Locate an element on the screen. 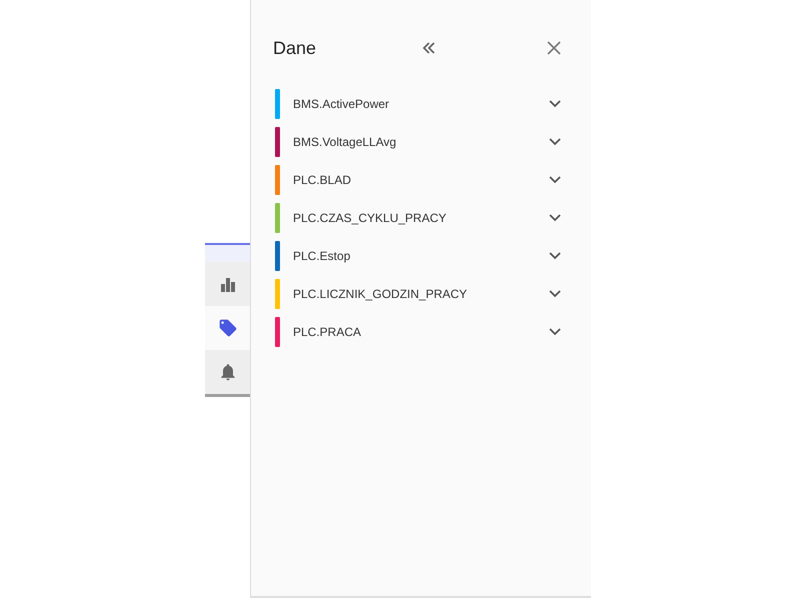 Image resolution: width=800 pixels, height=600 pixels. collapse-button is located at coordinates (429, 48).